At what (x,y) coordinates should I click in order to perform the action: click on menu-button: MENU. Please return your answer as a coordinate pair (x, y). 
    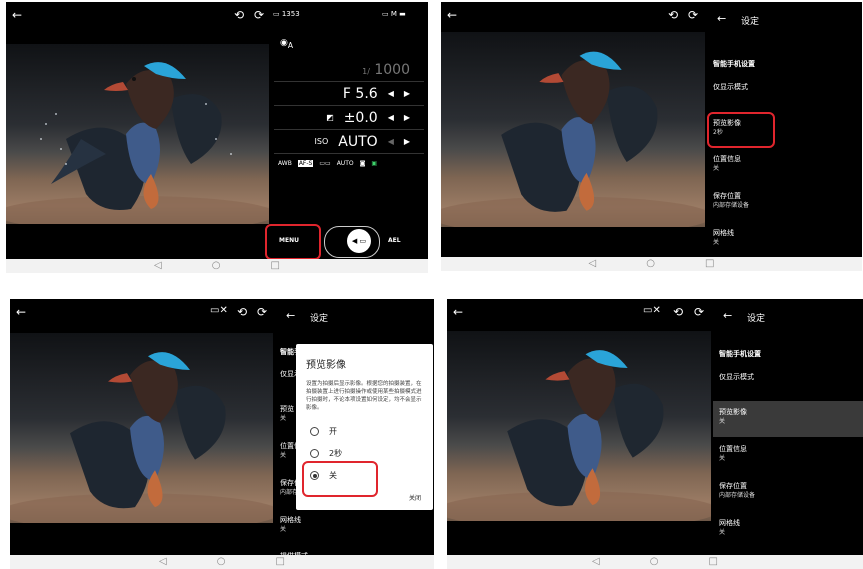
    Looking at the image, I should click on (289, 240).